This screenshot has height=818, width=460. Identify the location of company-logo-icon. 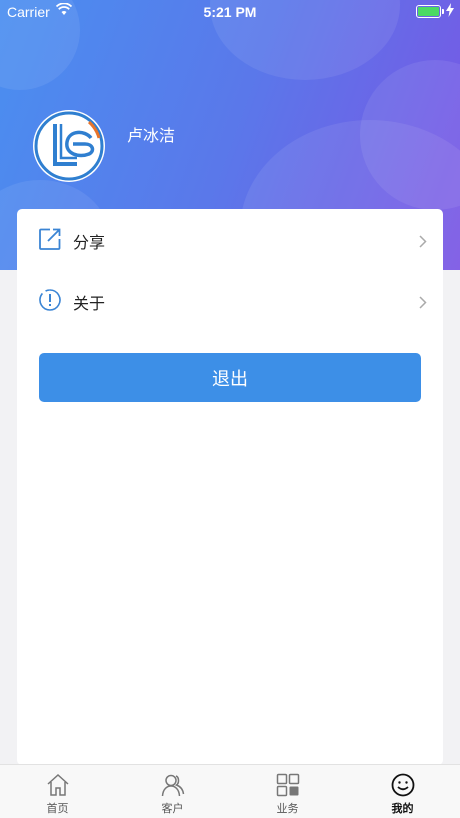
(69, 146).